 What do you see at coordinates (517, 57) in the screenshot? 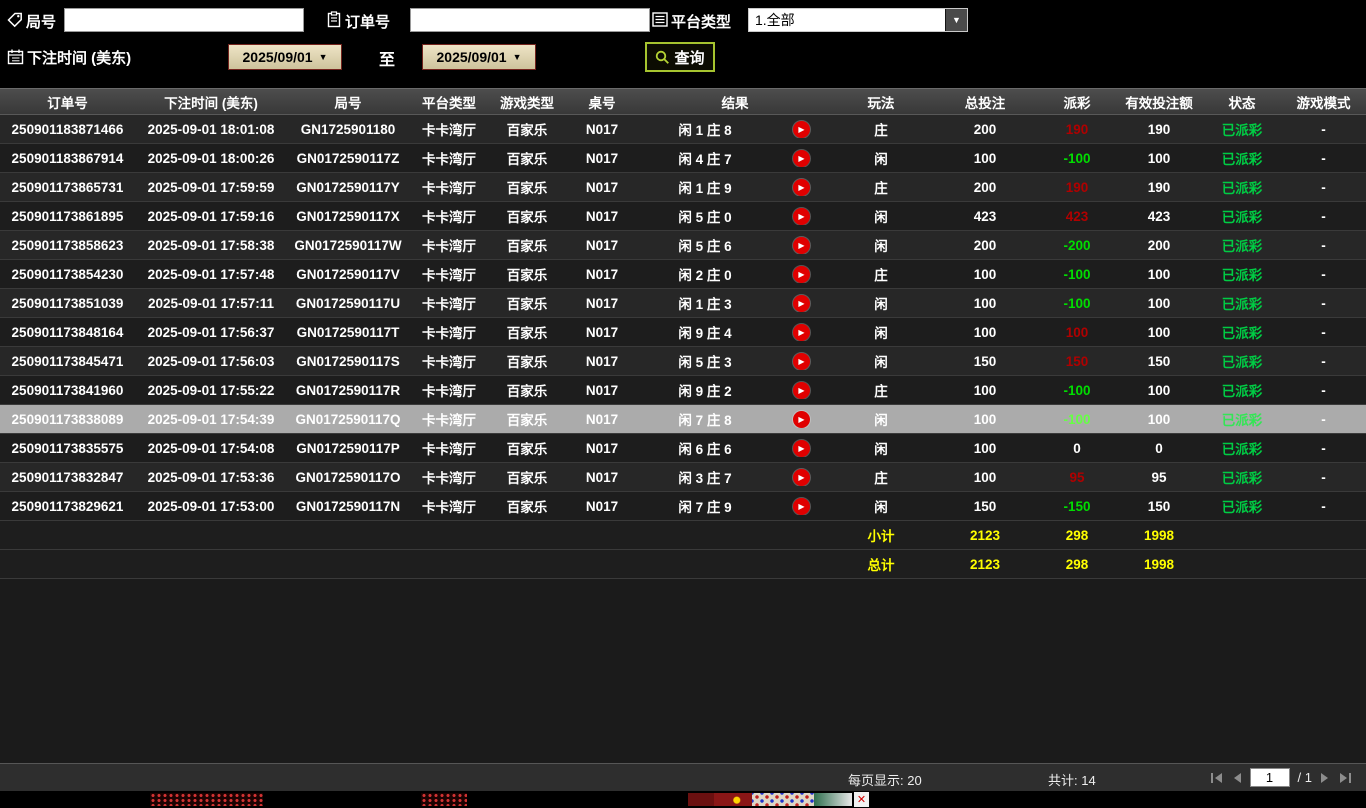
I see `dropdown-arrow-icon: ▼` at bounding box center [517, 57].